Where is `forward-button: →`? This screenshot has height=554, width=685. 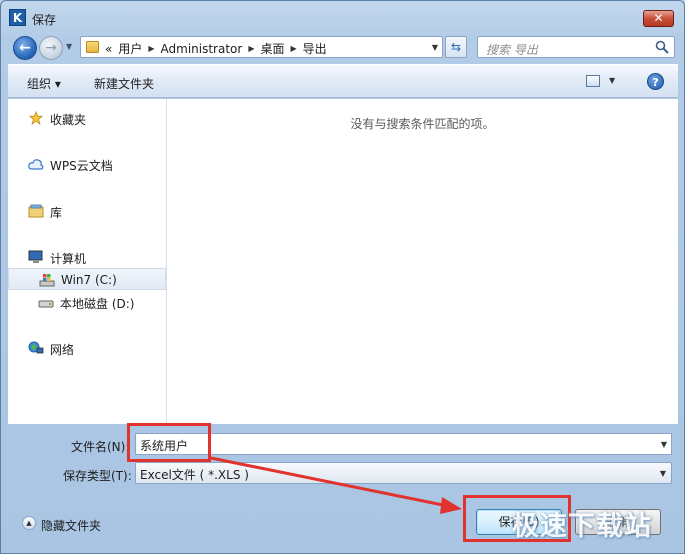 forward-button: → is located at coordinates (51, 48).